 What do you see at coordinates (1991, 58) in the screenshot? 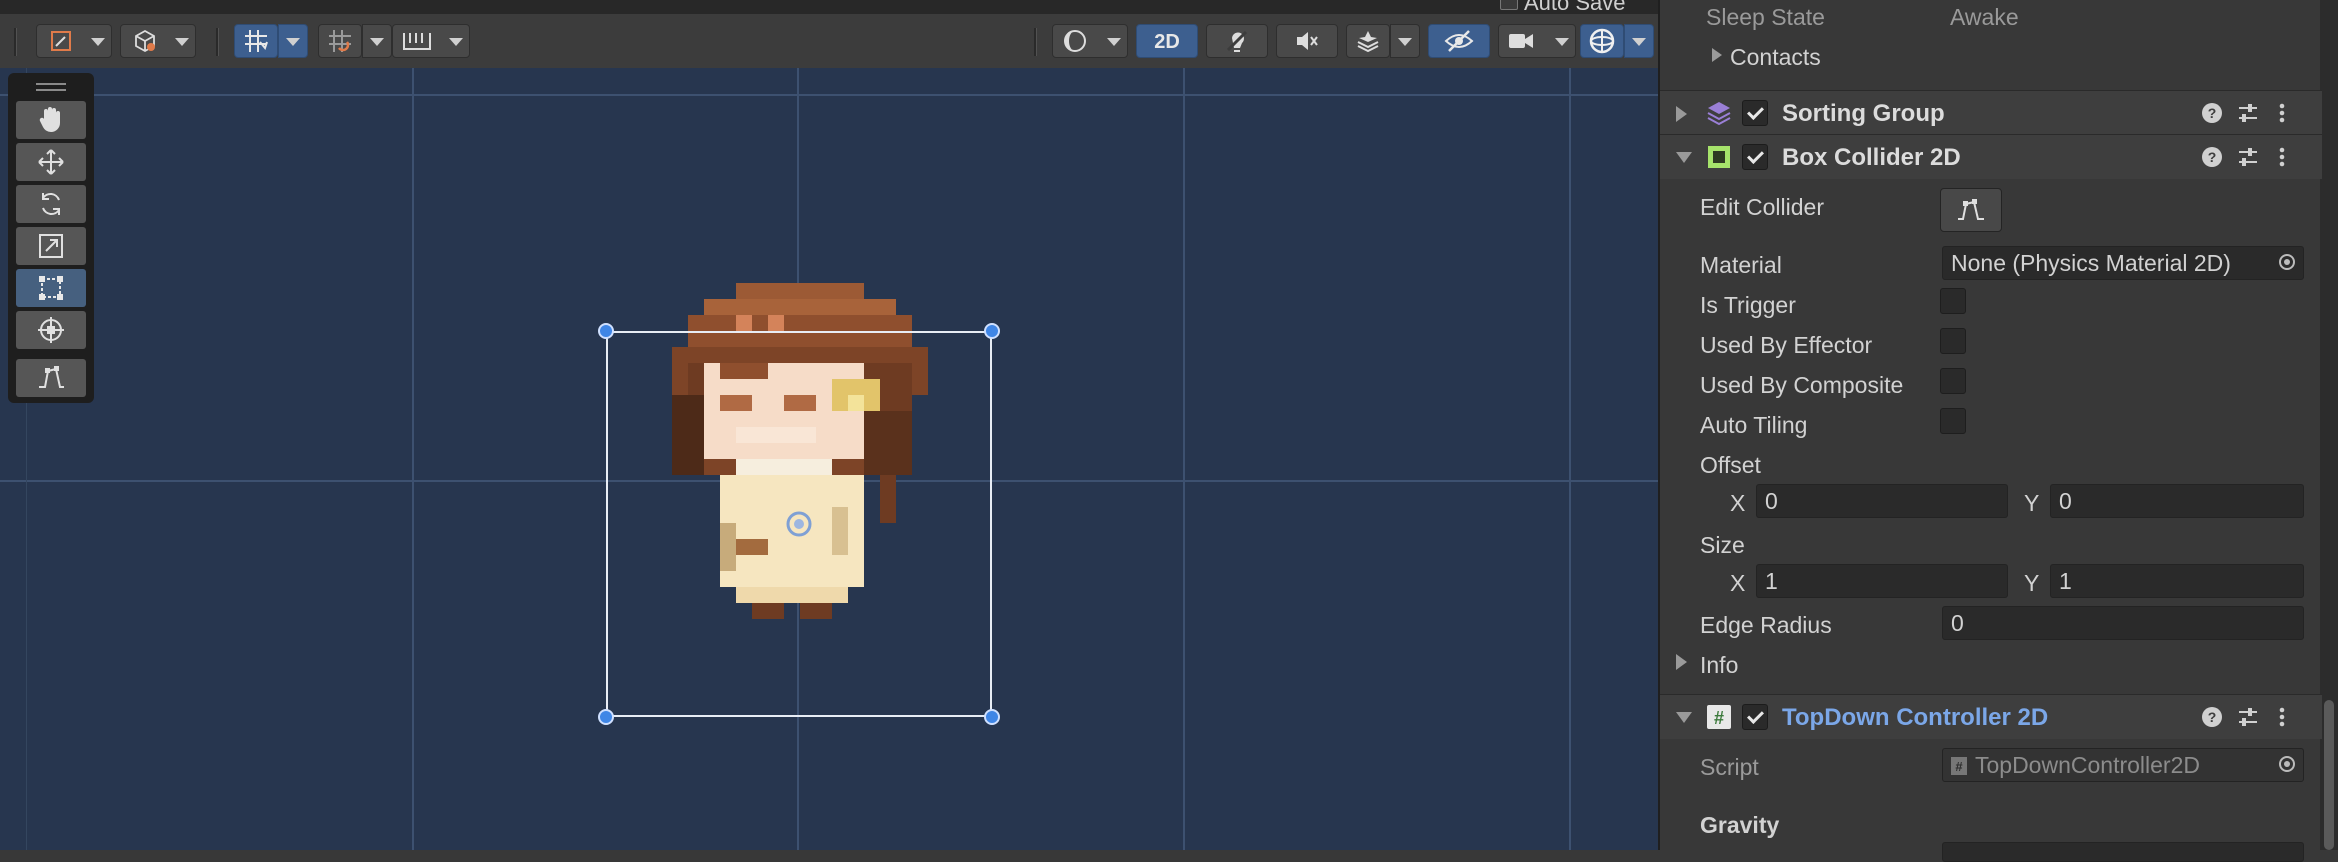
I see `contacts-foldout: Contacts` at bounding box center [1991, 58].